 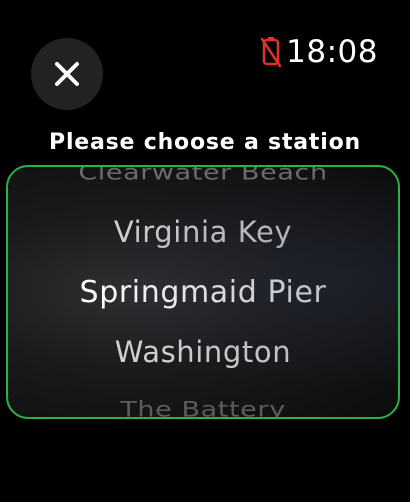 I want to click on close-icon, so click(x=67, y=74).